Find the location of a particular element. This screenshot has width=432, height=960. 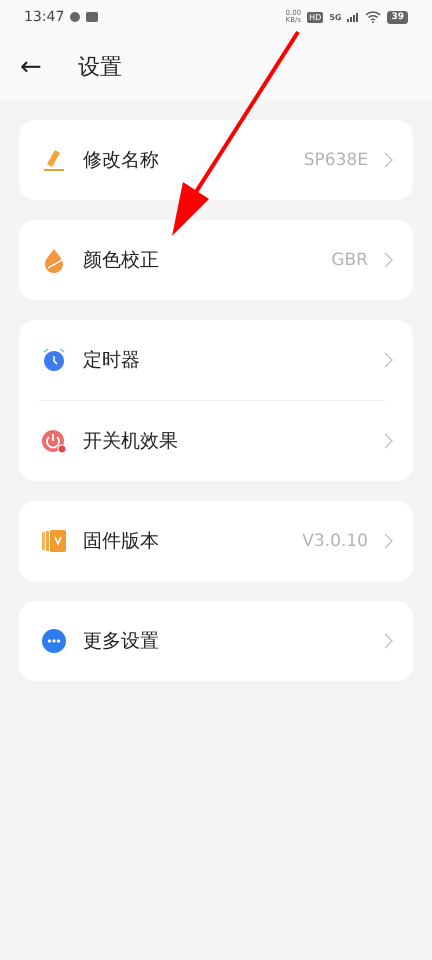

settings-item: 开关机效果 is located at coordinates (216, 441).